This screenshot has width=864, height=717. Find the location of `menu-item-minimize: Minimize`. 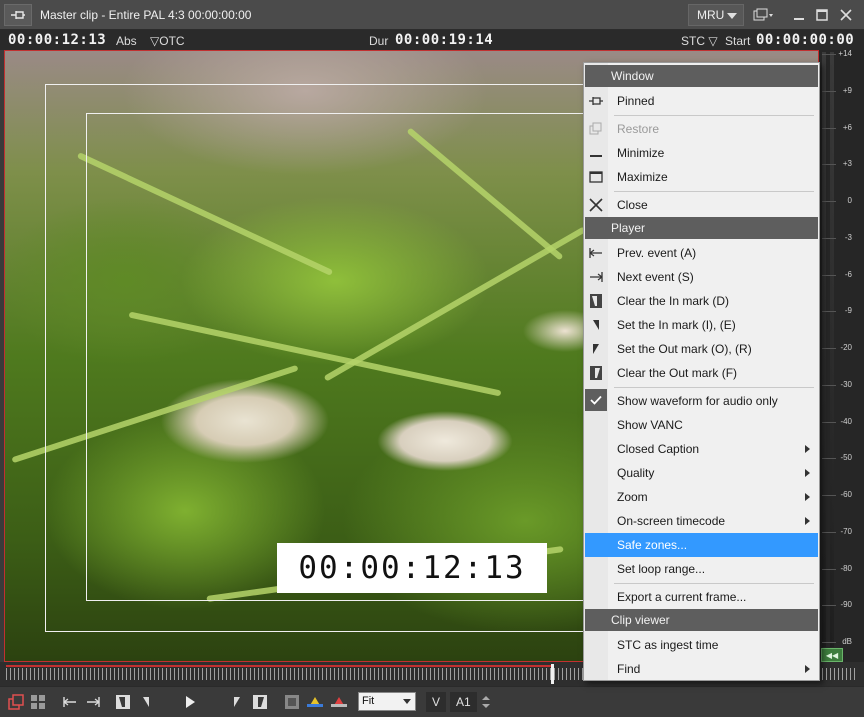

menu-item-minimize: Minimize is located at coordinates (701, 153).